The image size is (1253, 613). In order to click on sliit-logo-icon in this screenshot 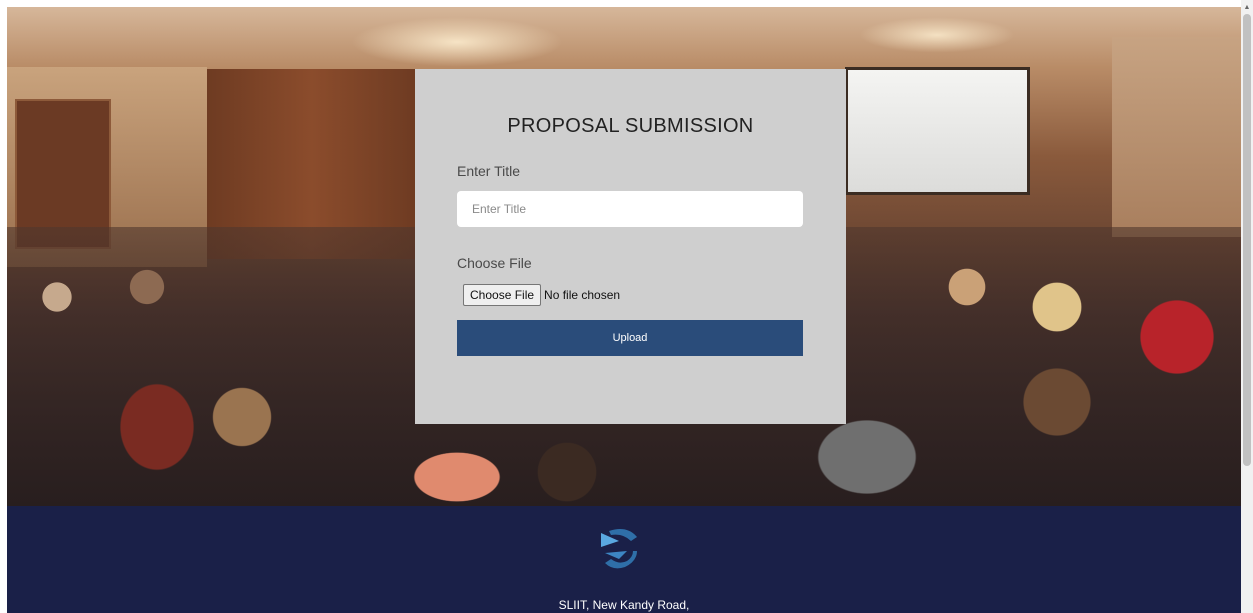, I will do `click(619, 549)`.